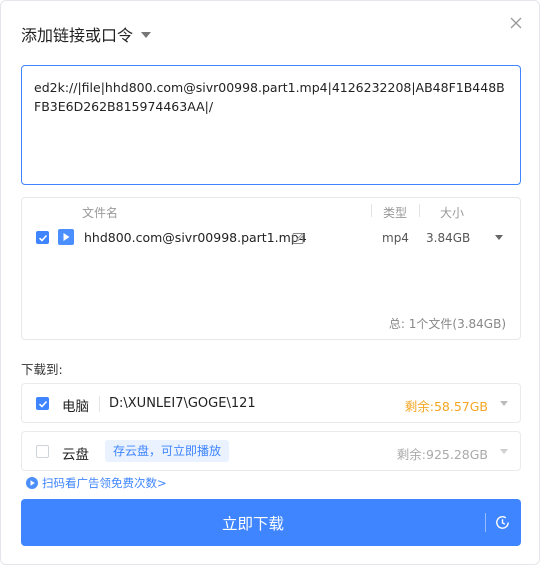  I want to click on column-header-size: 大小, so click(452, 213).